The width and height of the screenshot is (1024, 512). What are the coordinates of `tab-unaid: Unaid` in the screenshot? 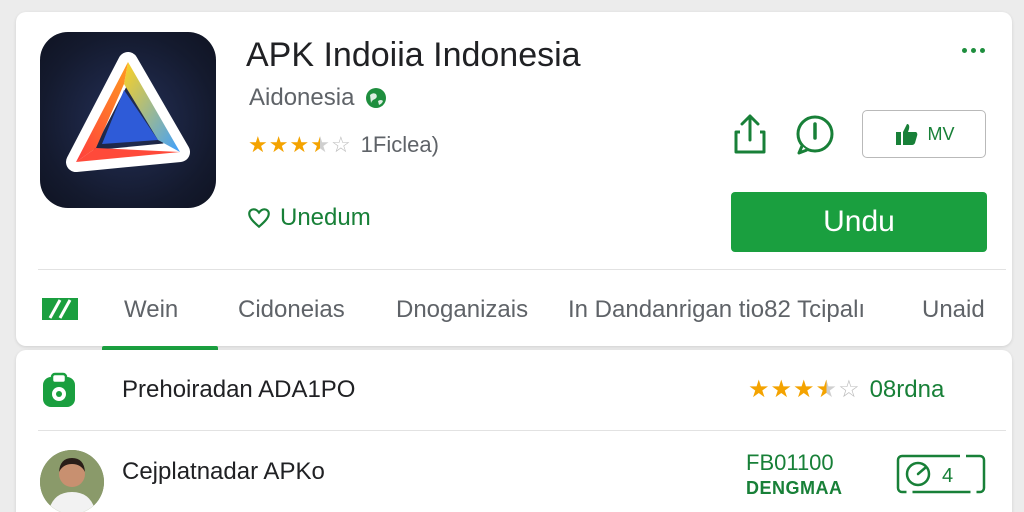 It's located at (953, 310).